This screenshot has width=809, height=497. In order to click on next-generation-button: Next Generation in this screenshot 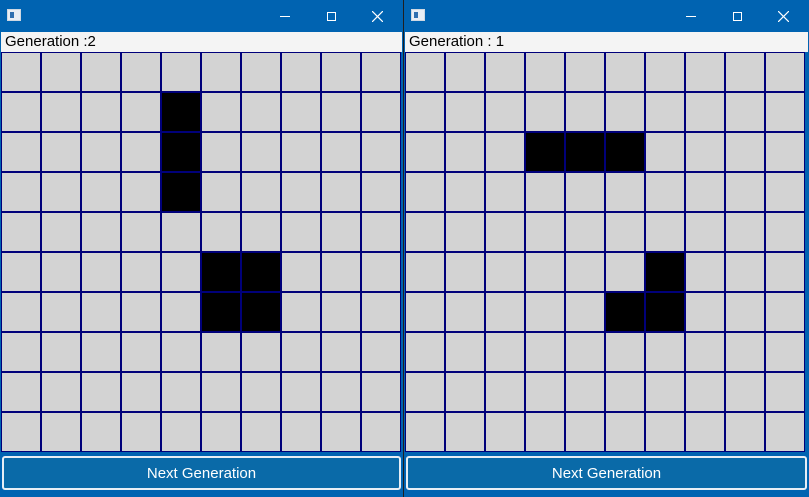, I will do `click(606, 473)`.